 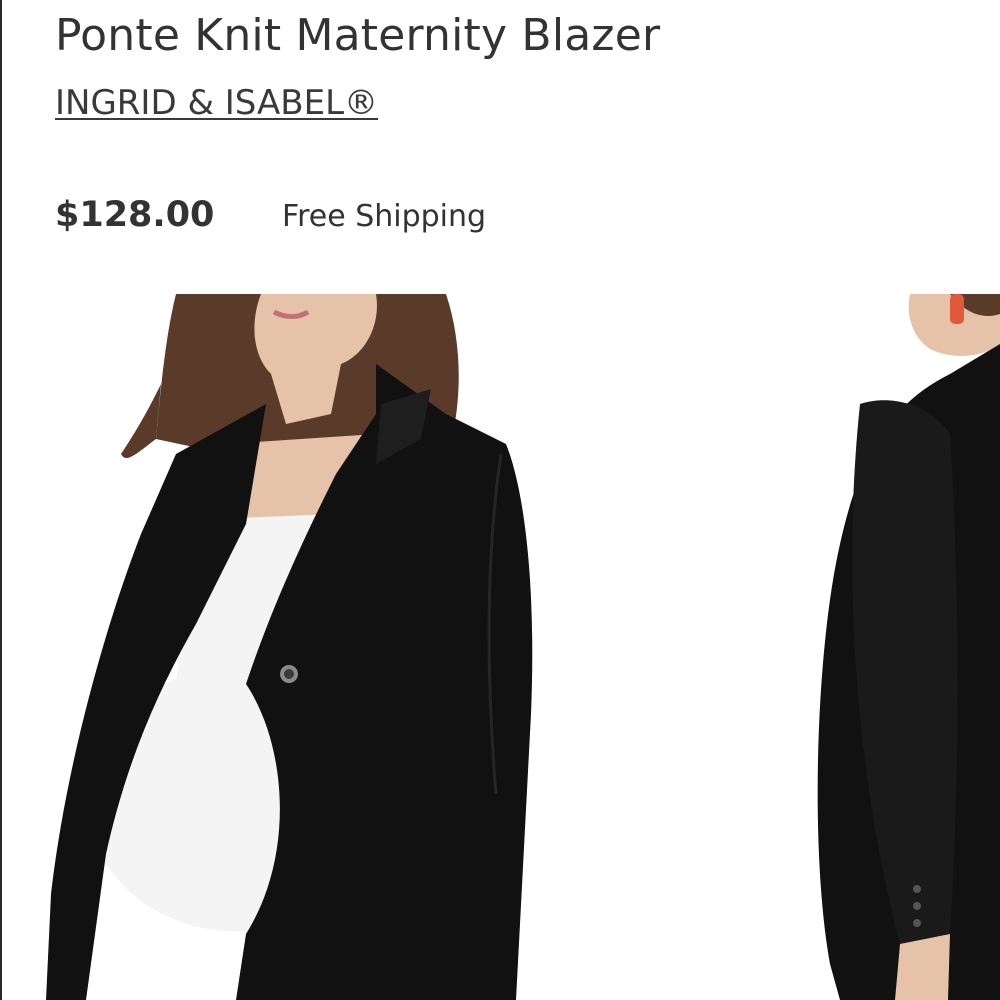 What do you see at coordinates (358, 35) in the screenshot?
I see `product-title: Ponte Knit Maternity Blazer` at bounding box center [358, 35].